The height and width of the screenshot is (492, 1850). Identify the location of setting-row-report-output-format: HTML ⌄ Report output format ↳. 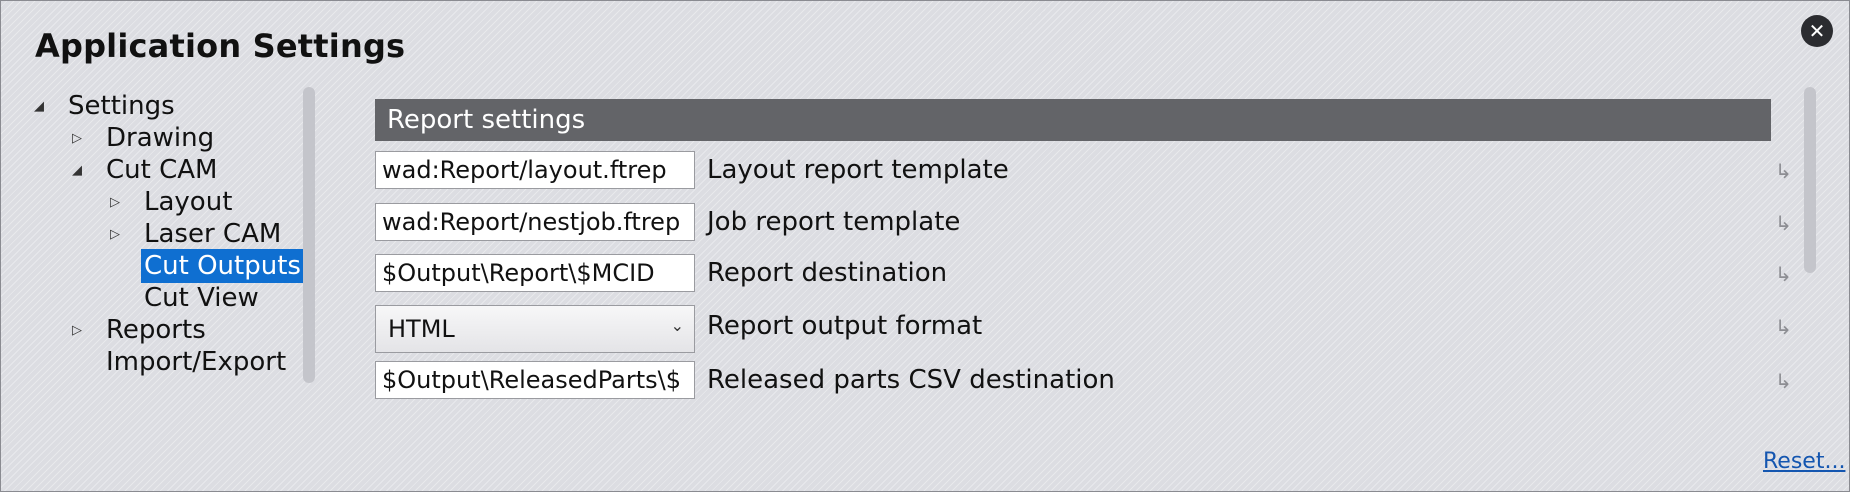
(1083, 329).